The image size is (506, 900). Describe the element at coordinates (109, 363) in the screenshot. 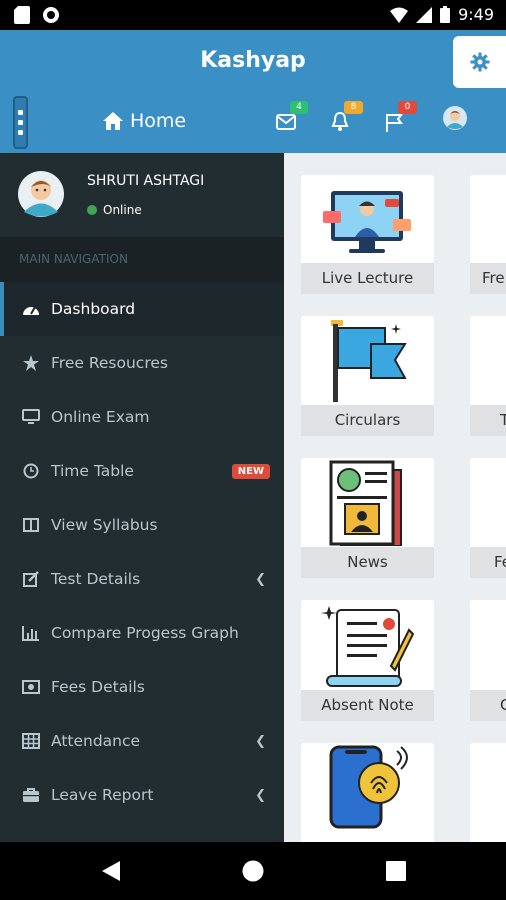

I see `sidebar-item-label: Free Resoucres` at that location.